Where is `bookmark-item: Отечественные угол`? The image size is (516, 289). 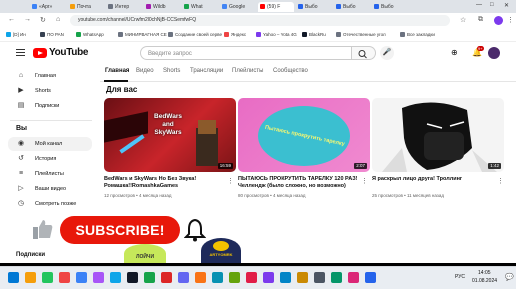 bookmark-item: Отечественные угол is located at coordinates (361, 34).